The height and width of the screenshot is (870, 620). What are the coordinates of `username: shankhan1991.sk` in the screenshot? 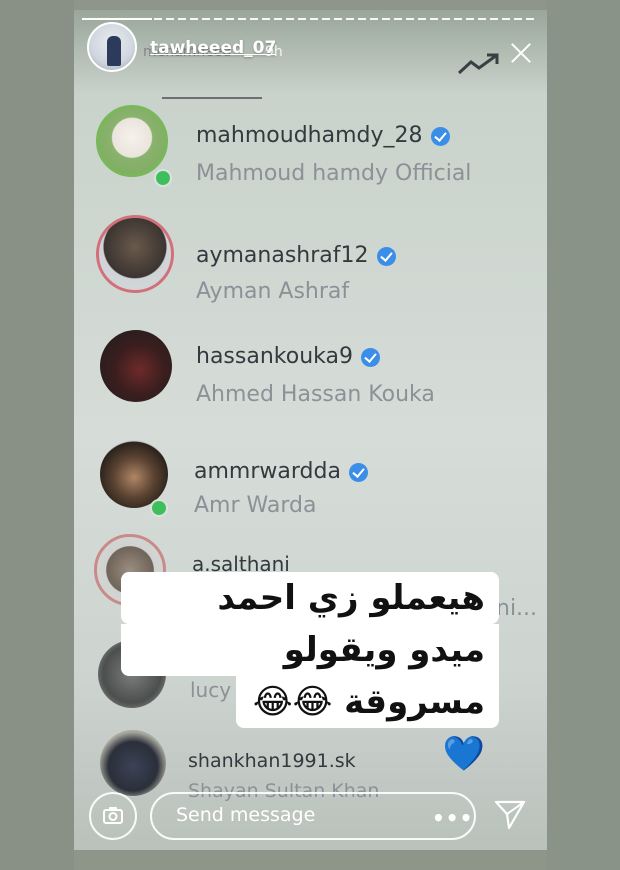 It's located at (272, 761).